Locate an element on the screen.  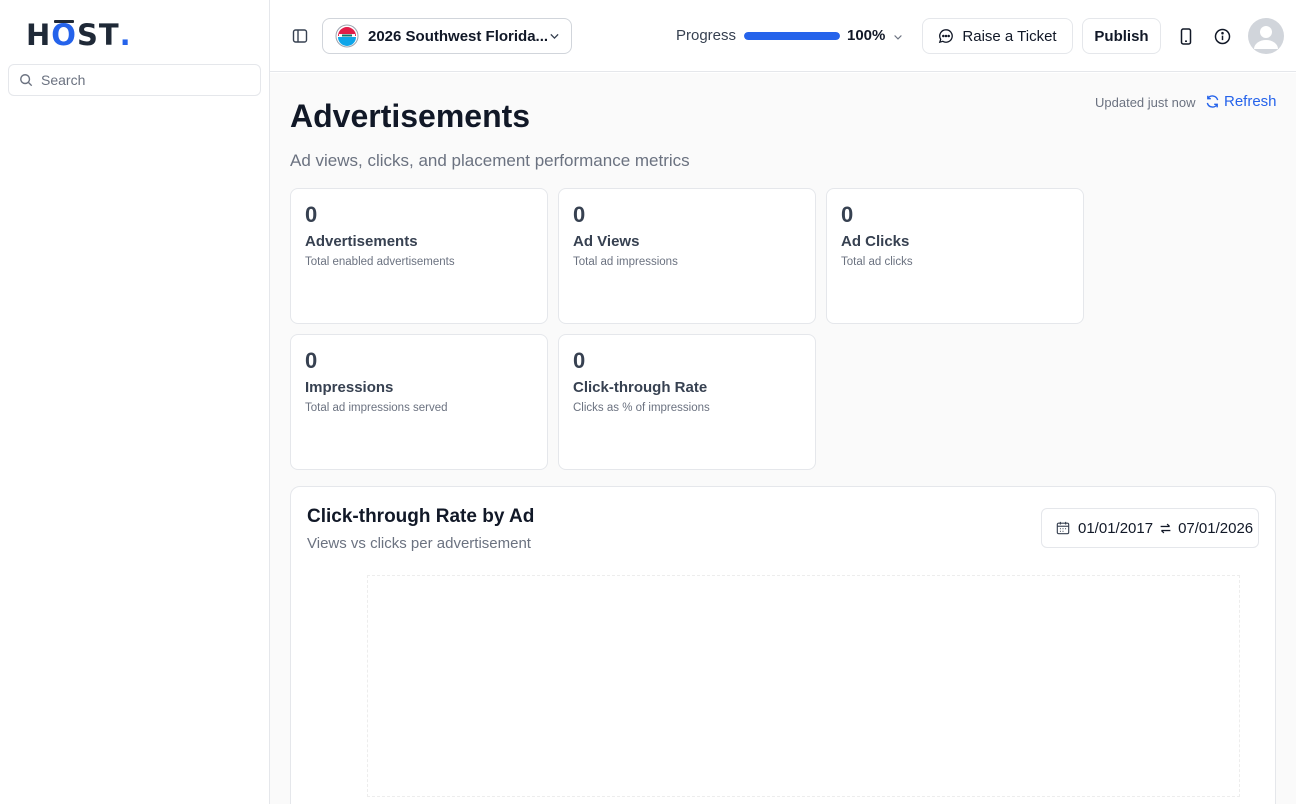
user-avatar-icon is located at coordinates (1266, 37).